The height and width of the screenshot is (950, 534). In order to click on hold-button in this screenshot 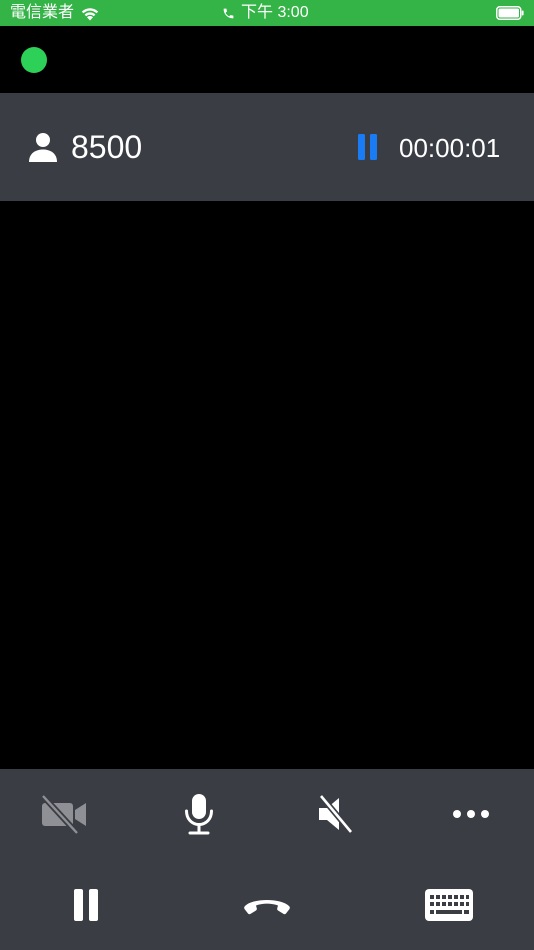, I will do `click(86, 905)`.